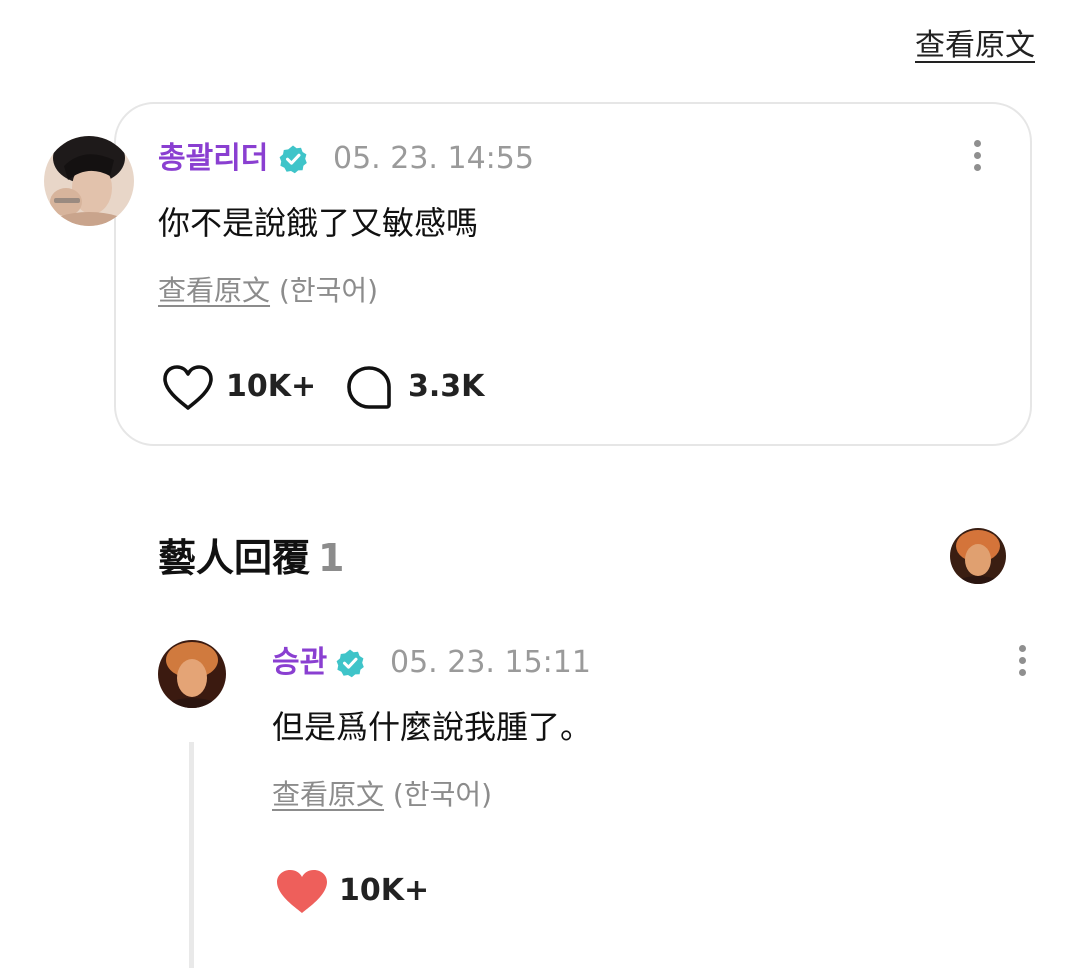  Describe the element at coordinates (370, 388) in the screenshot. I see `comment-bubble-icon` at that location.